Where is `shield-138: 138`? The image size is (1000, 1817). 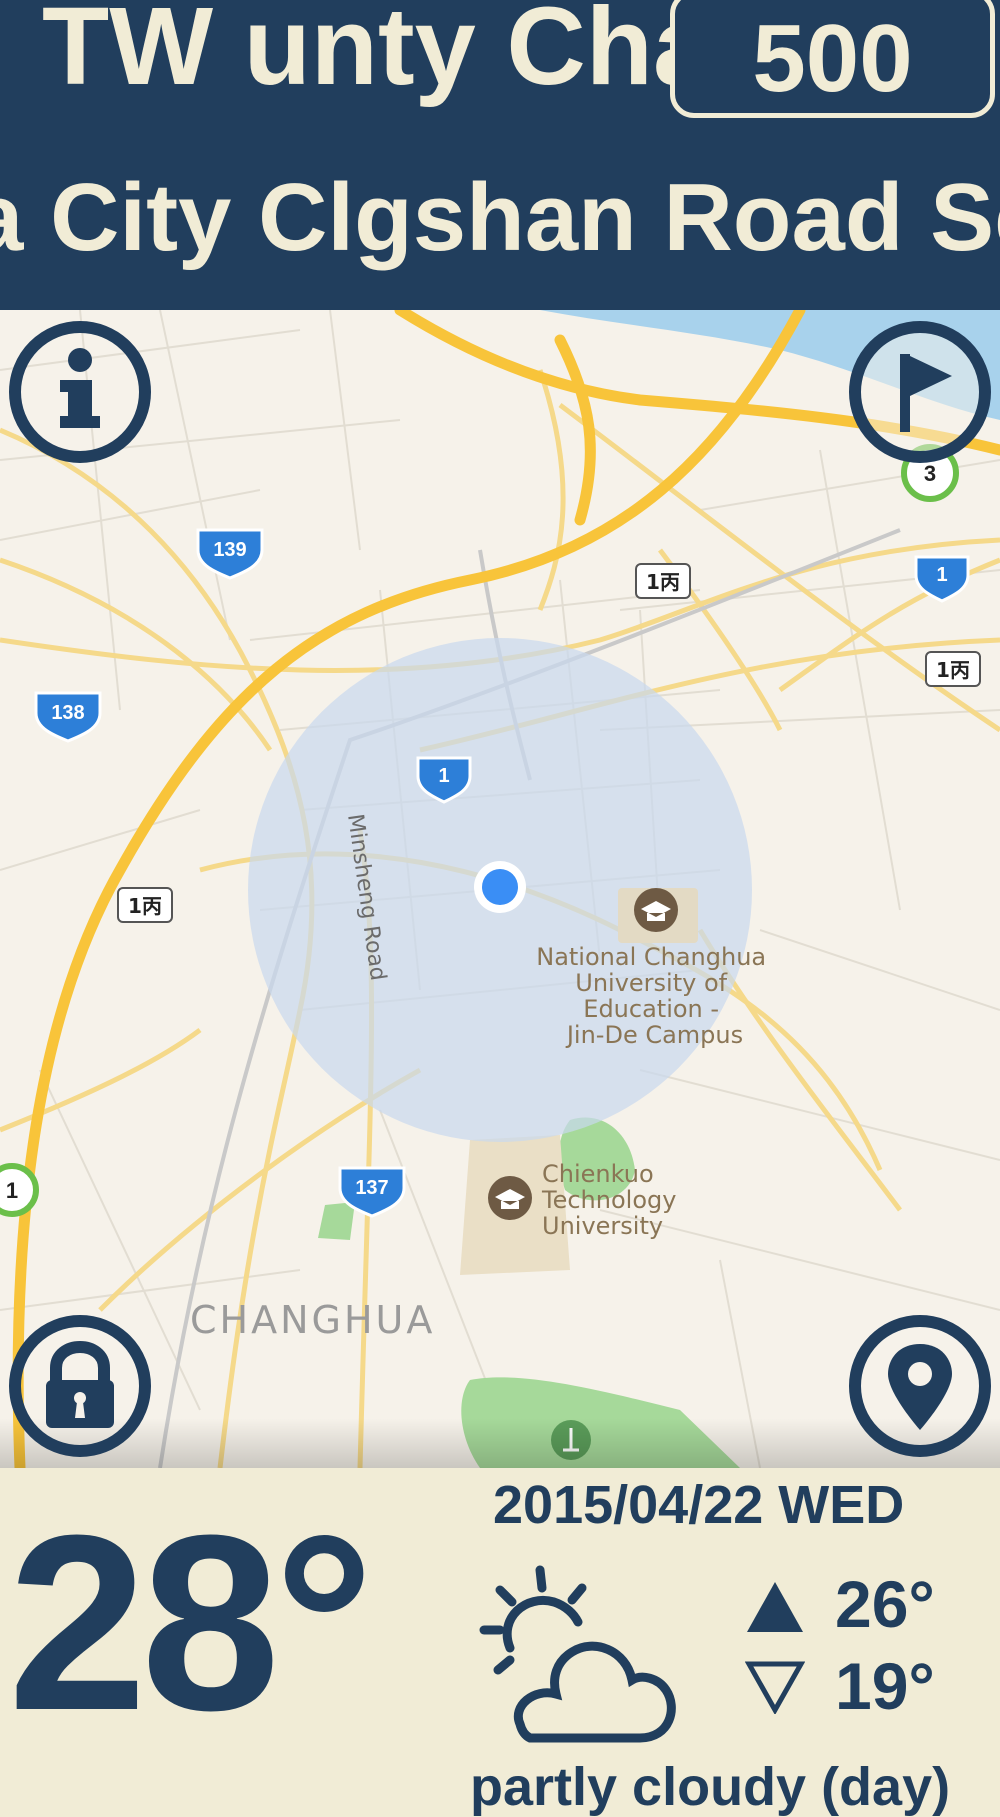 shield-138: 138 is located at coordinates (68, 717).